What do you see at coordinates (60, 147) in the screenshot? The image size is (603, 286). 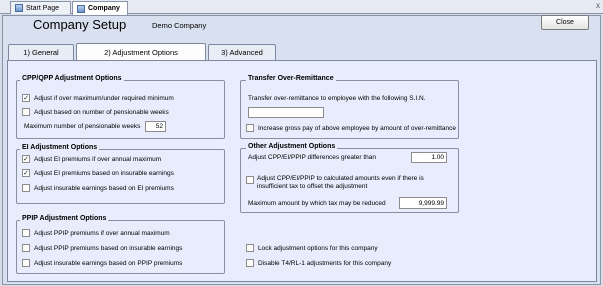 I see `ei-group-title: EI Adjustment Options` at bounding box center [60, 147].